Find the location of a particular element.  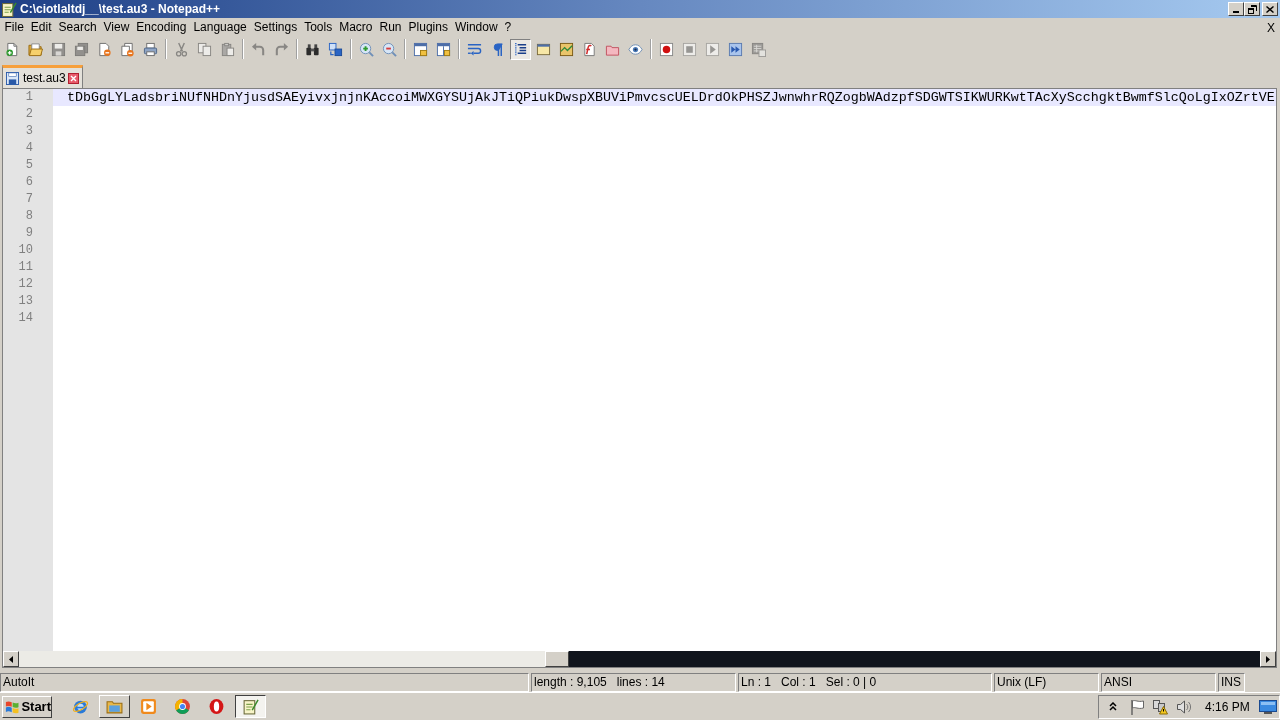

taskbar-window-button is located at coordinates (250, 706).